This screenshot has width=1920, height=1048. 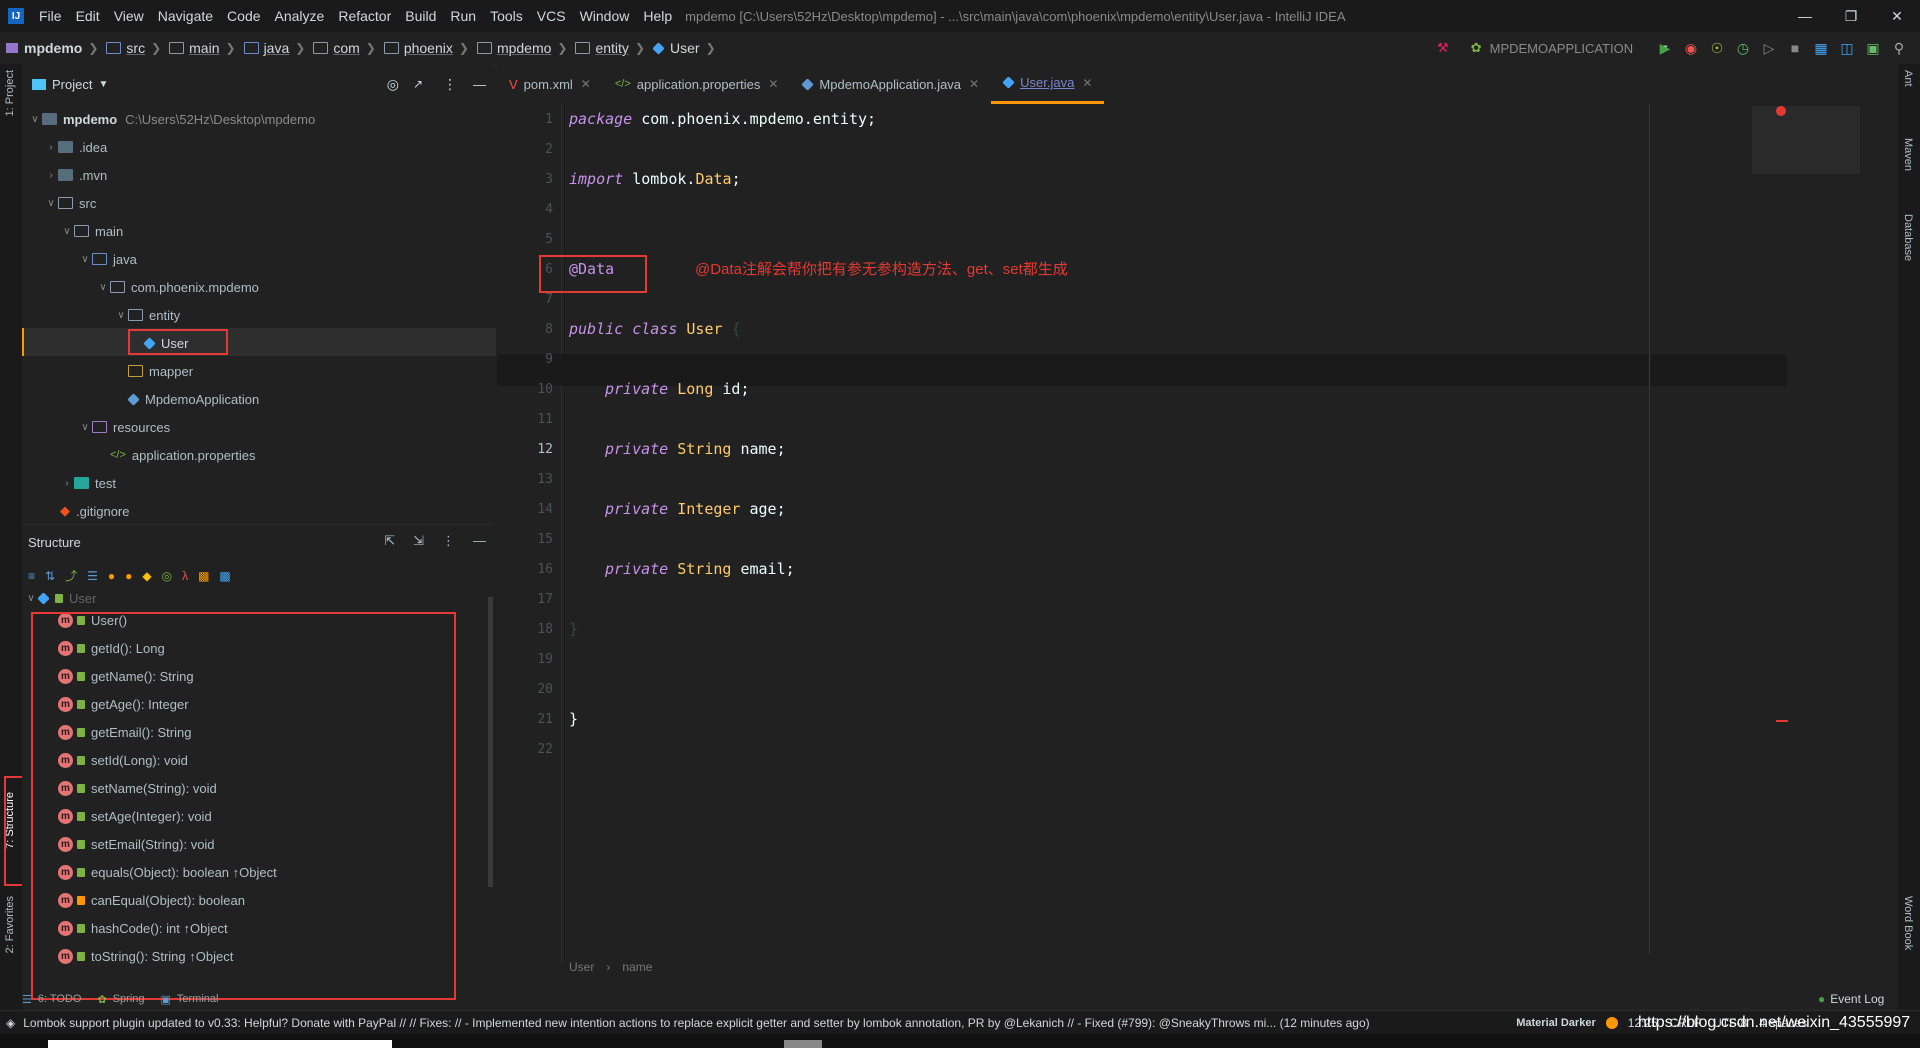 I want to click on tree-item-application-properties: </> application.properties, so click(x=182, y=455).